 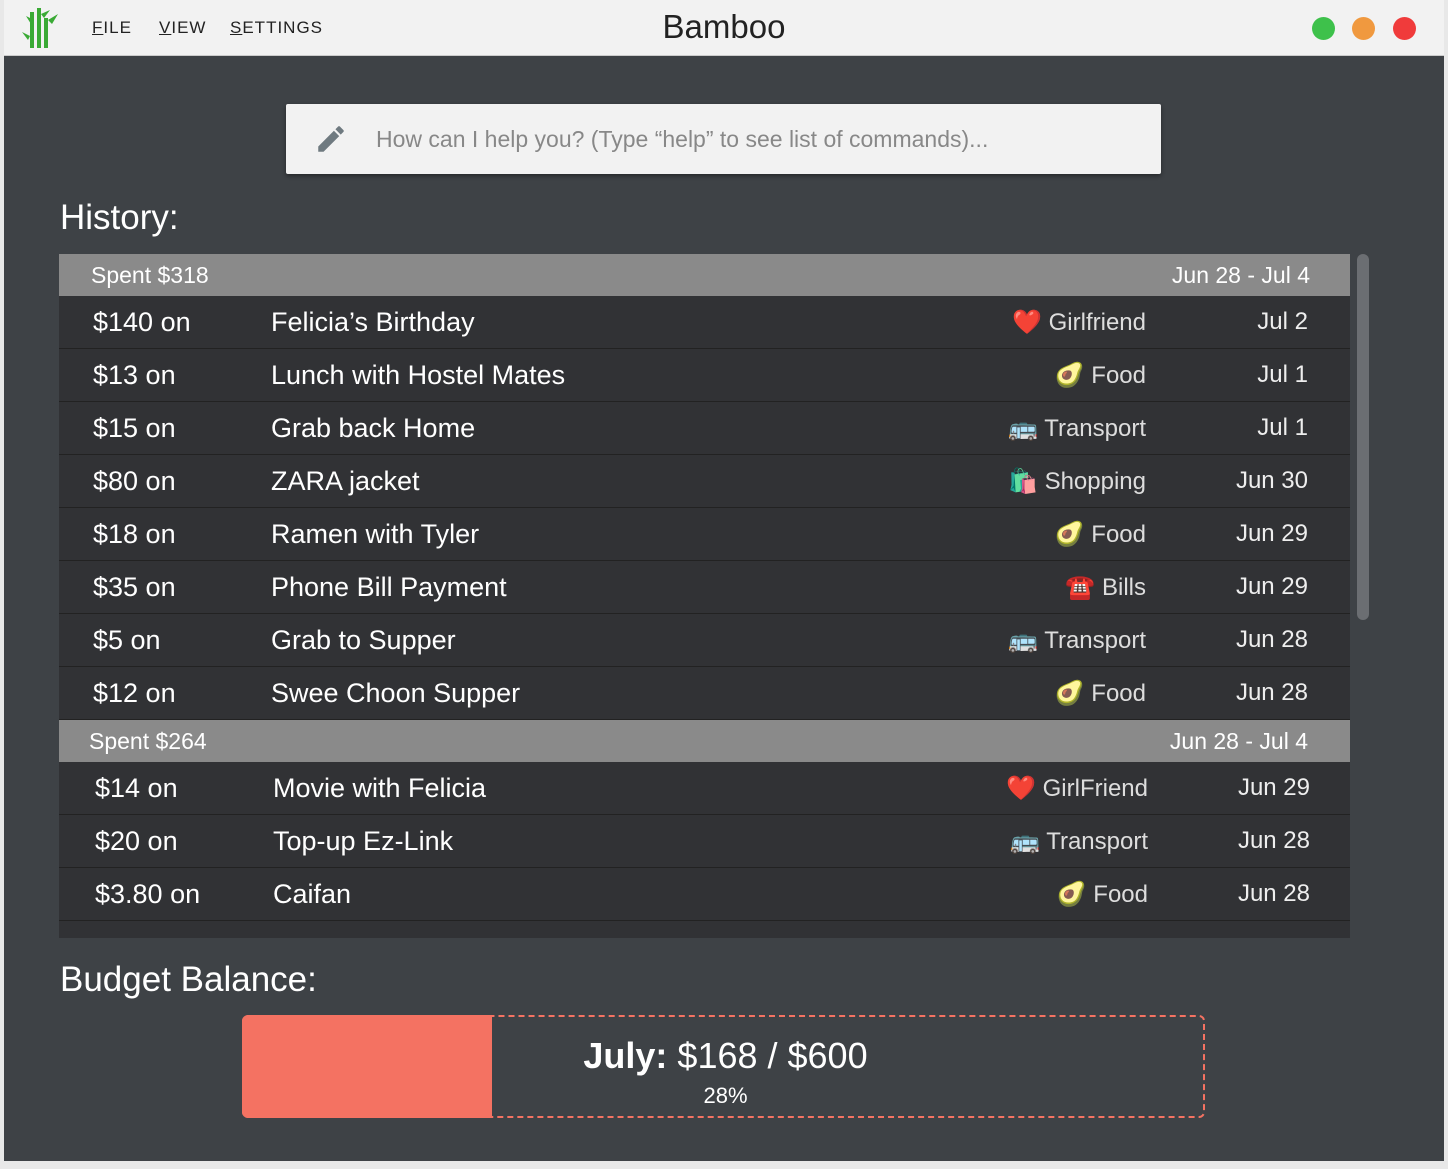 What do you see at coordinates (148, 893) in the screenshot?
I see `amount: $3.80 on` at bounding box center [148, 893].